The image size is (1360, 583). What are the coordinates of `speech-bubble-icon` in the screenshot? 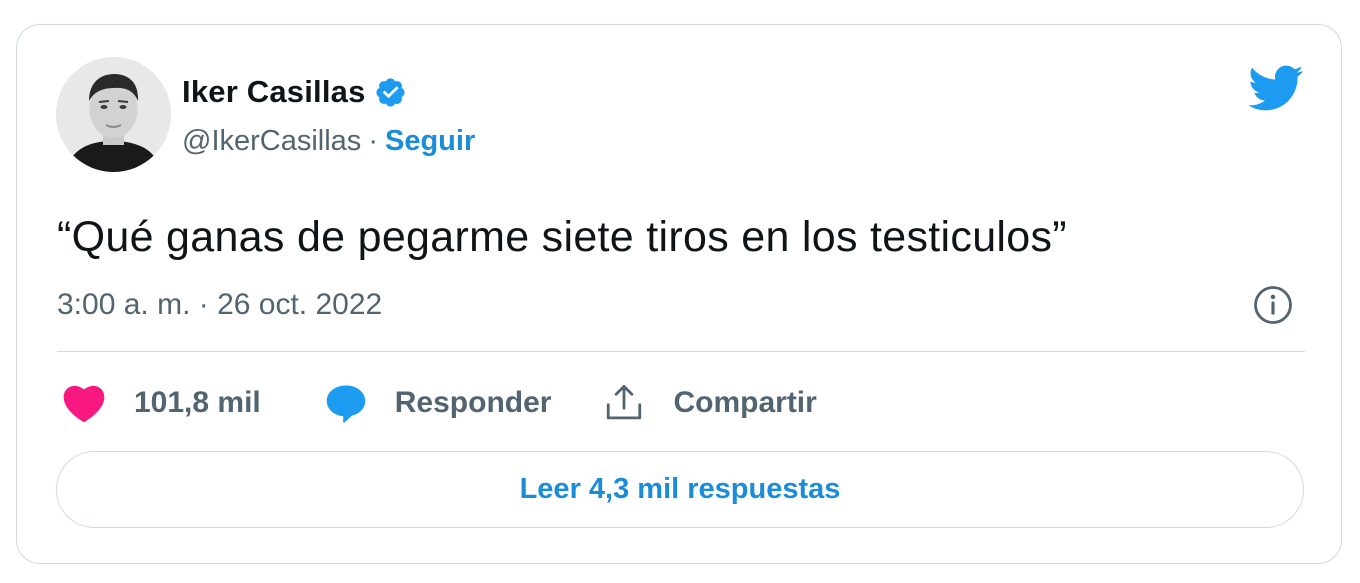 It's located at (346, 404).